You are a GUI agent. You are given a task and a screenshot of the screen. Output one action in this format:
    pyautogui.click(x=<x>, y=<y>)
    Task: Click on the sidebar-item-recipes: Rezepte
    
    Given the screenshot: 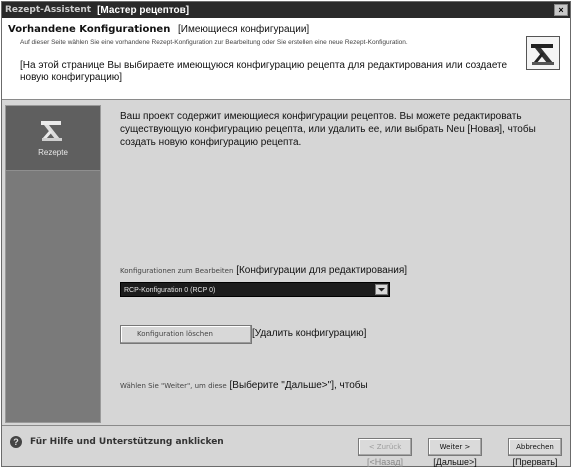 What is the action you would take?
    pyautogui.click(x=53, y=138)
    